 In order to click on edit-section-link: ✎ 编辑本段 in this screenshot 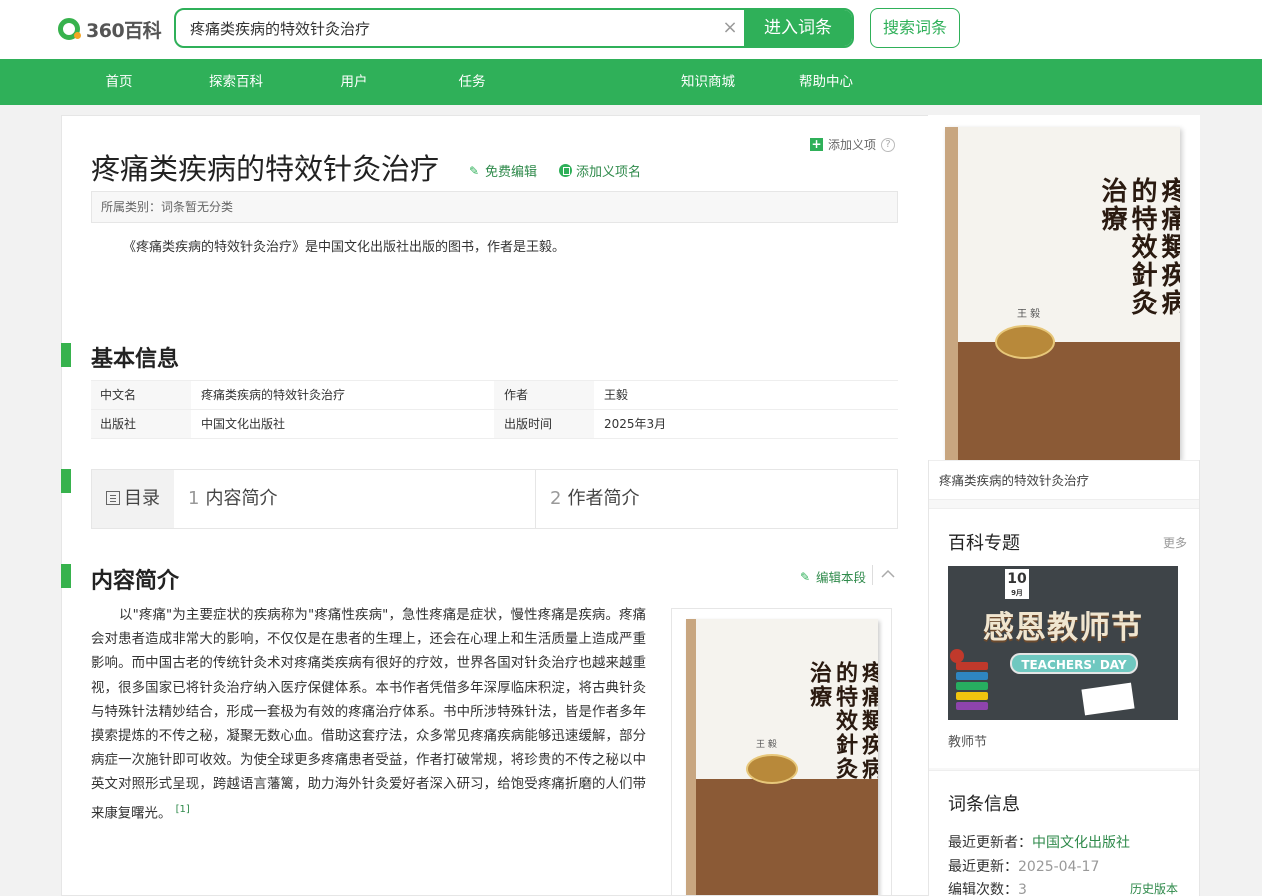, I will do `click(833, 576)`.